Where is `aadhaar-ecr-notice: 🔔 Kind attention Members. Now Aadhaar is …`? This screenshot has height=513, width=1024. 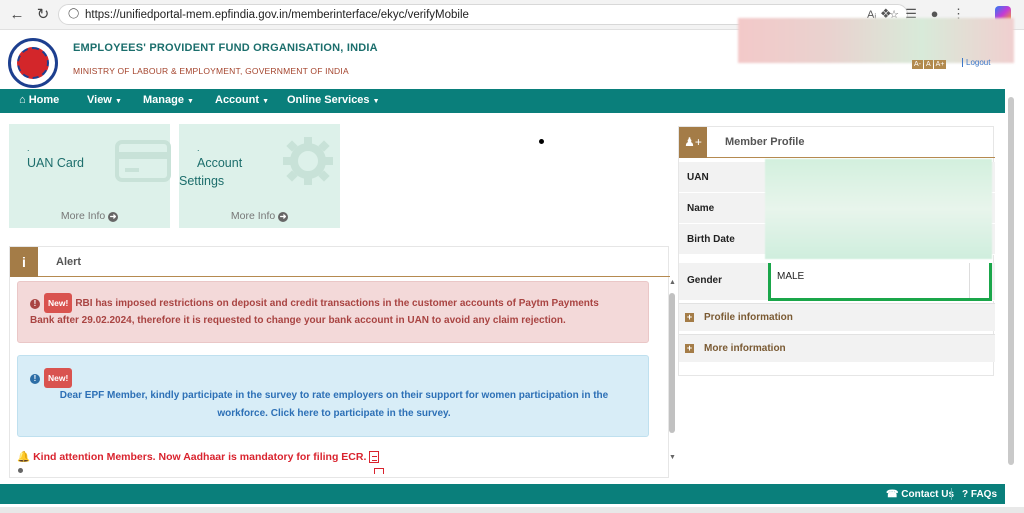
aadhaar-ecr-notice: 🔔 Kind attention Members. Now Aadhaar is … is located at coordinates (198, 457).